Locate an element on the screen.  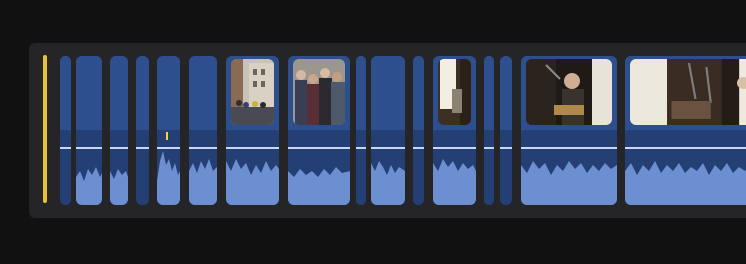
clip-c14 is located at coordinates (506, 130).